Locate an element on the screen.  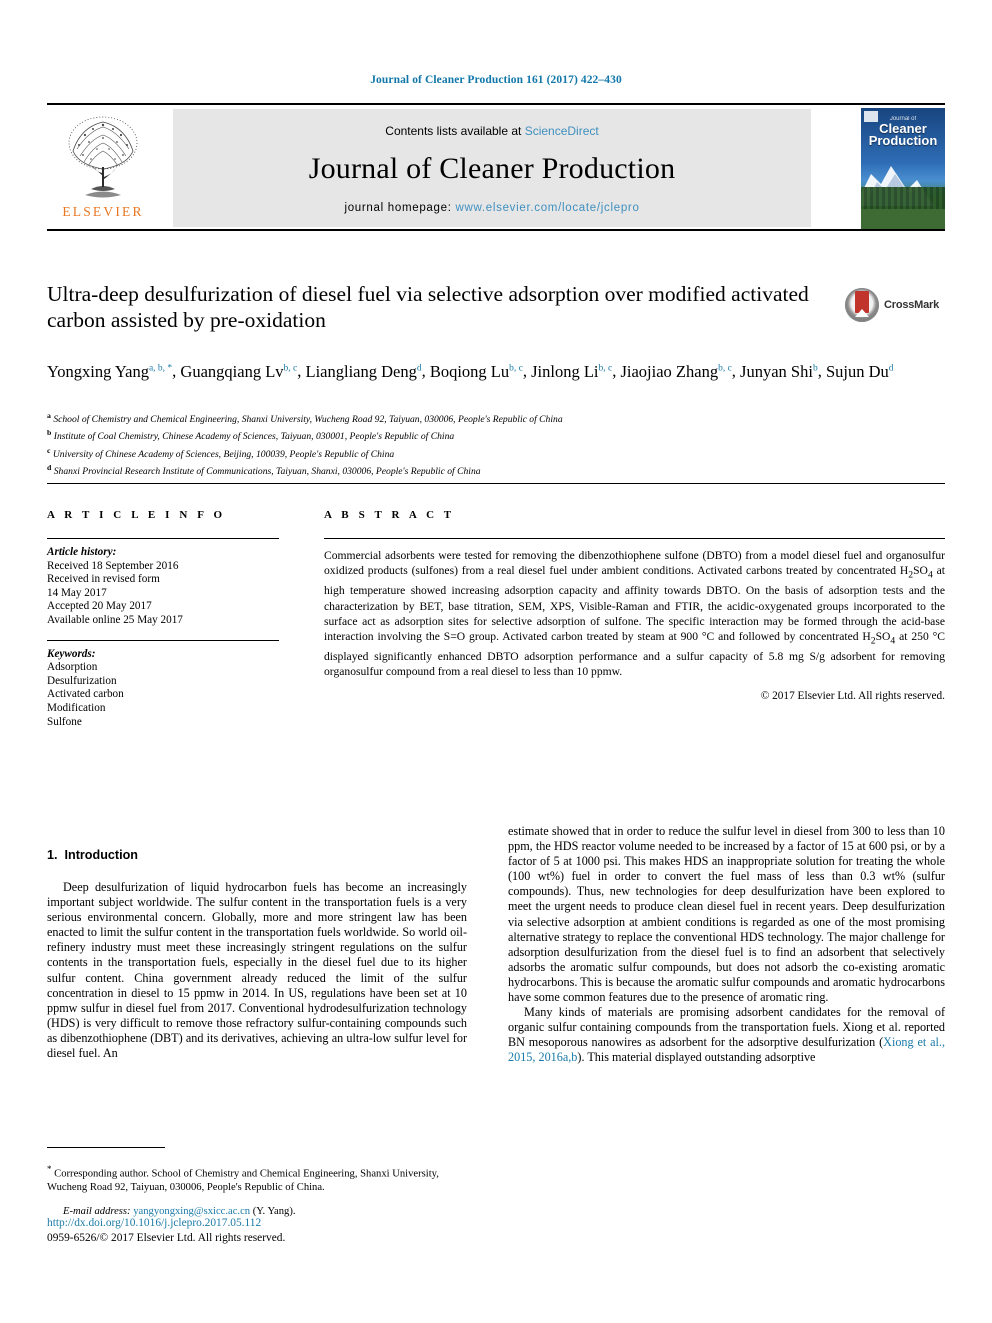
author-name: Sujun Du is located at coordinates (857, 371).